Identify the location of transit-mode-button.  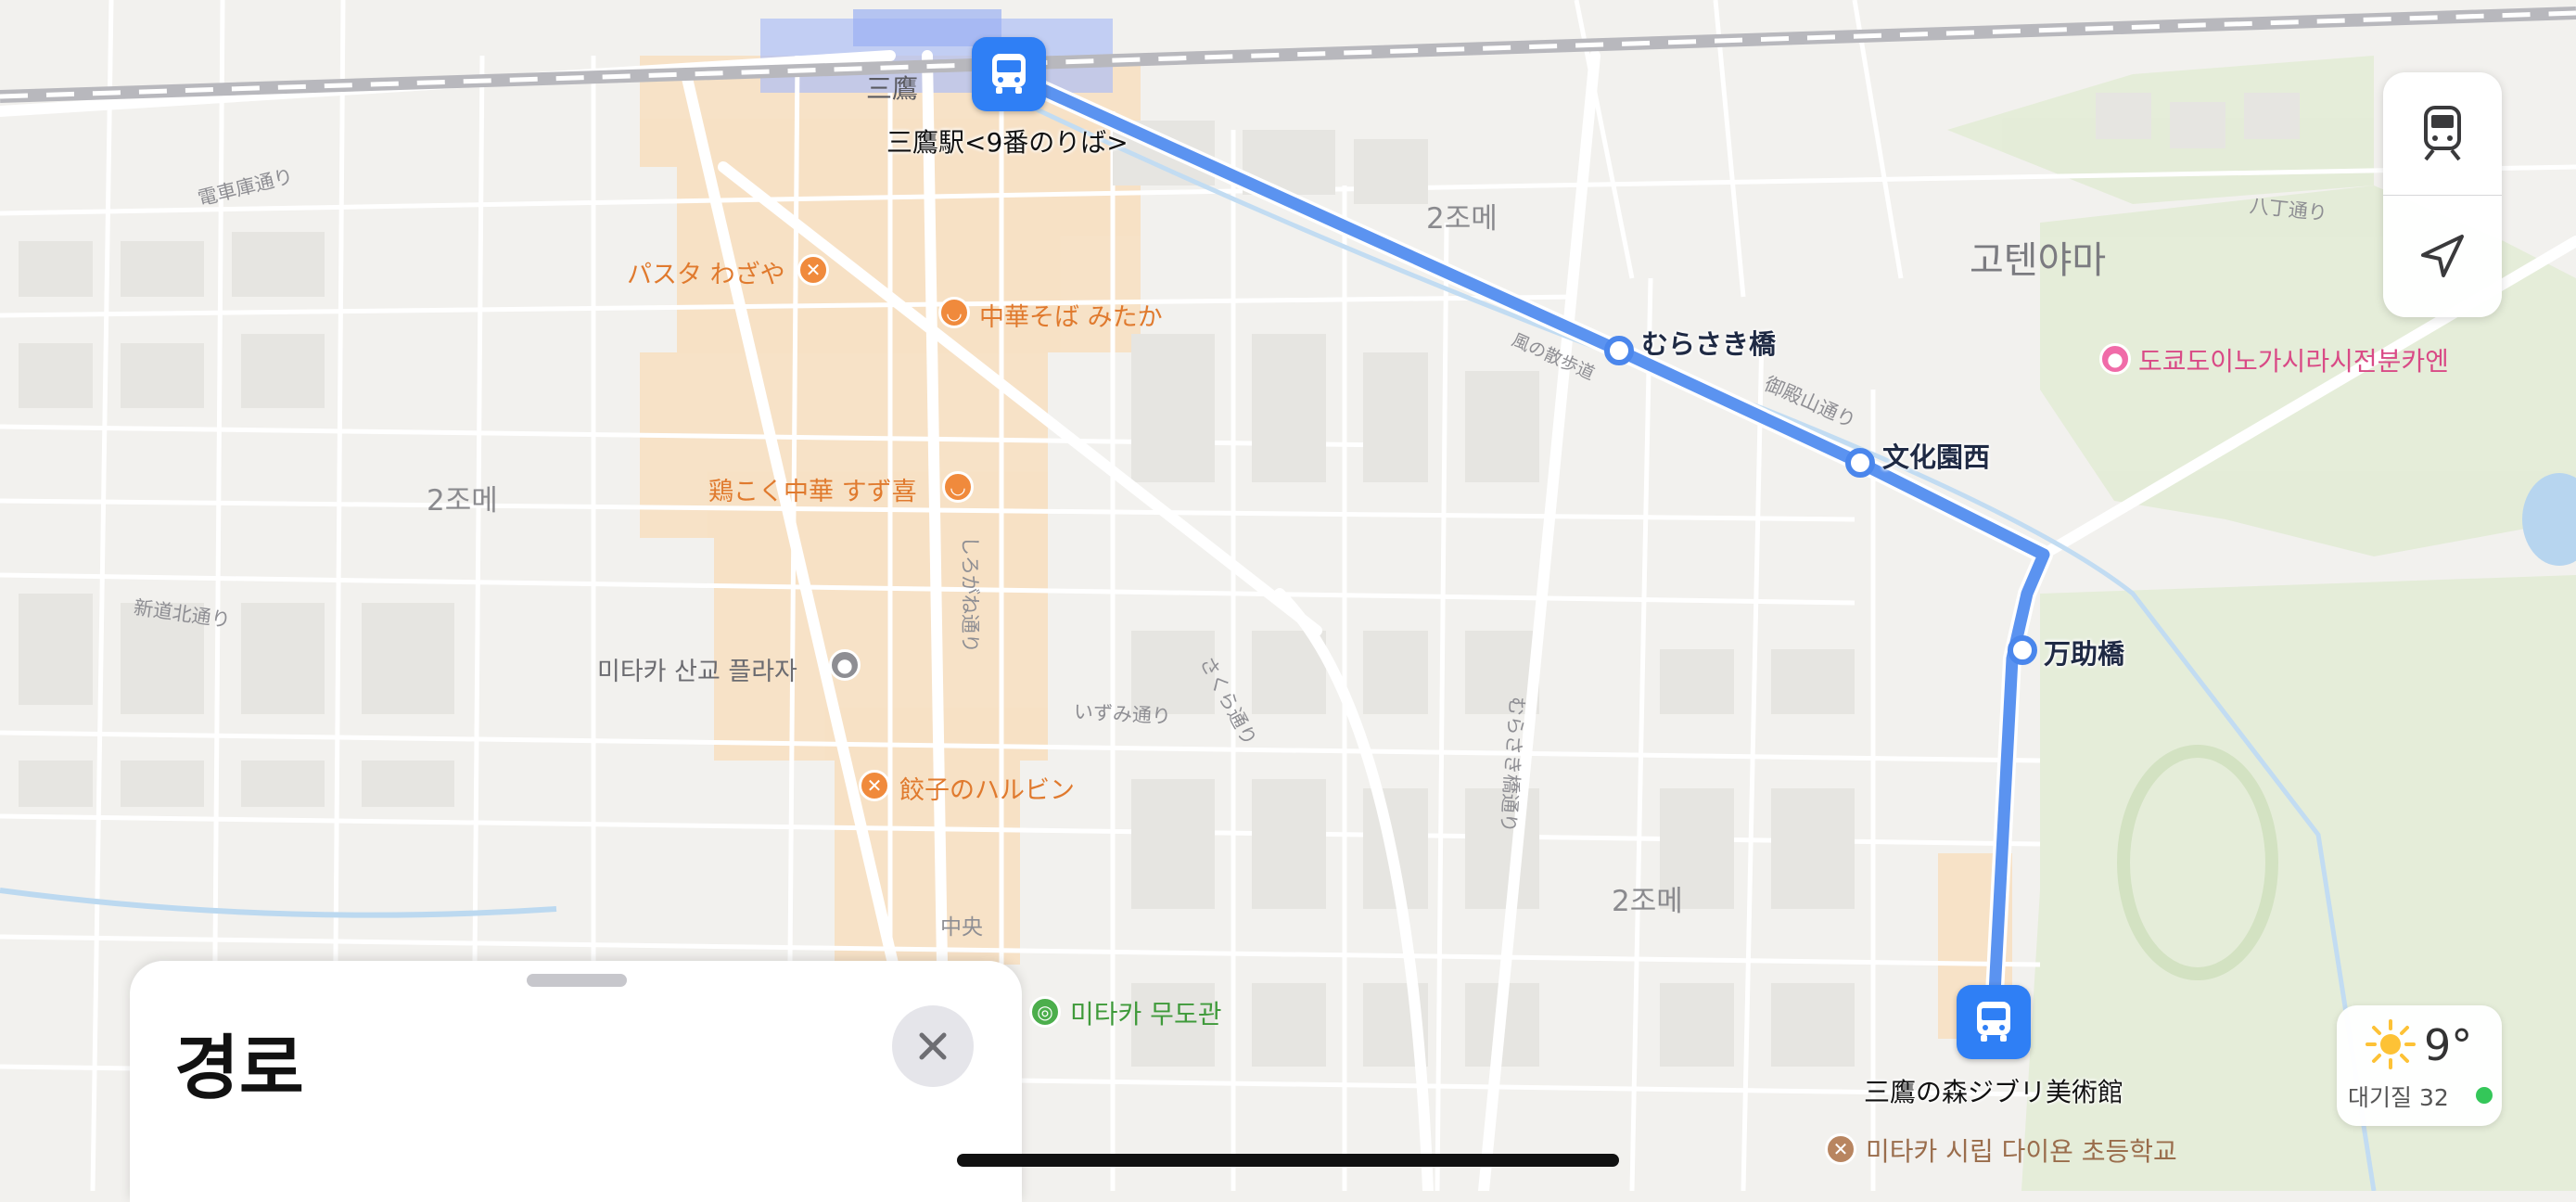
(2442, 133).